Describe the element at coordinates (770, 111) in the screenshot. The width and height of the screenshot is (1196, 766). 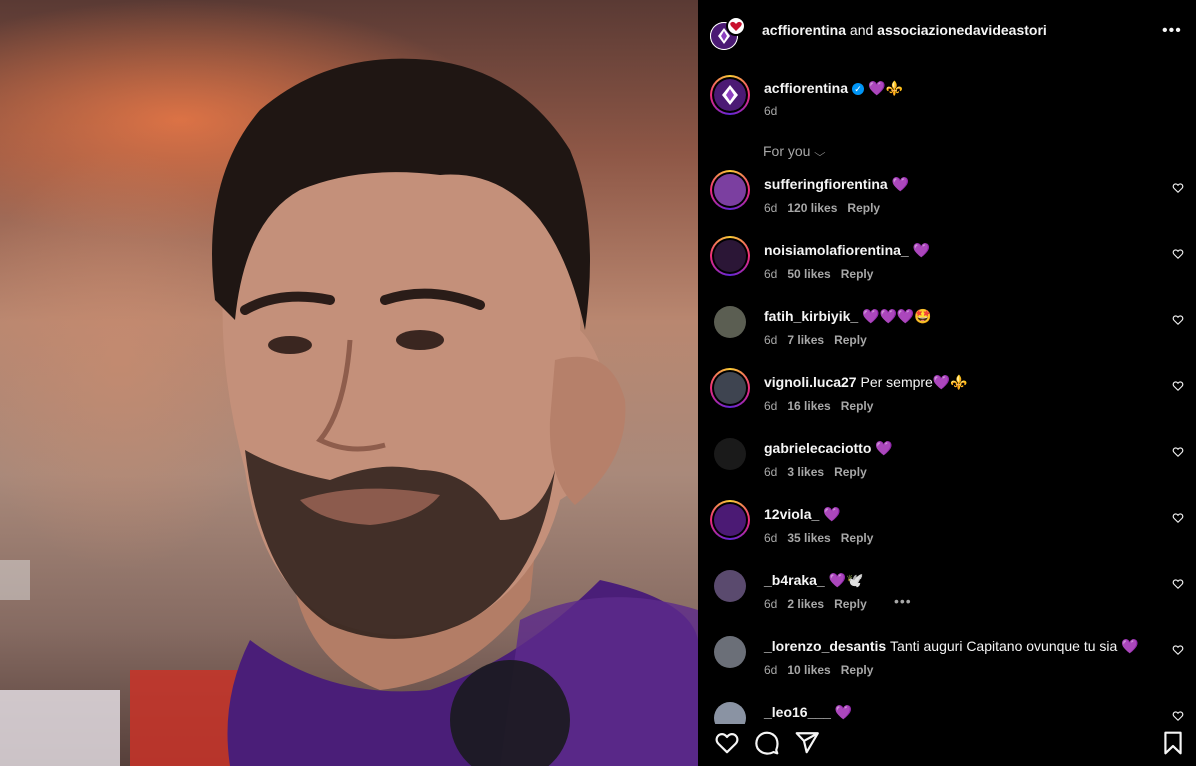
I see `caption-time: 6d` at that location.